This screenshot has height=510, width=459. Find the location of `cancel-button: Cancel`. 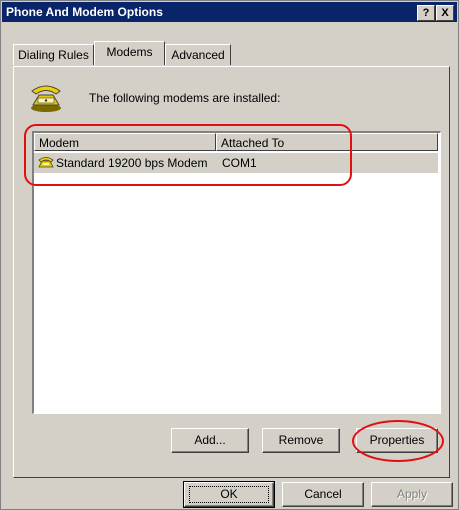

cancel-button: Cancel is located at coordinates (323, 494).